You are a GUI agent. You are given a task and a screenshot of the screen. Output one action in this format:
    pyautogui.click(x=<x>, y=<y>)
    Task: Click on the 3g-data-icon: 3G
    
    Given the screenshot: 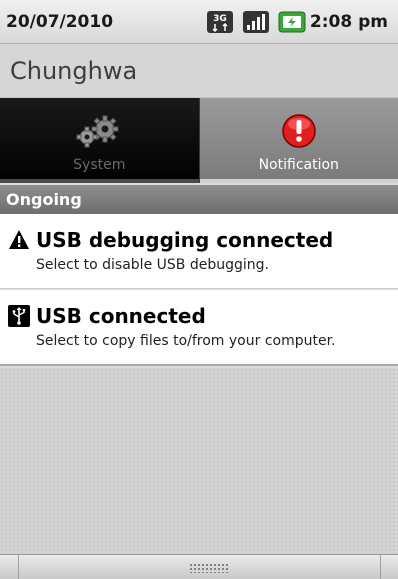 What is the action you would take?
    pyautogui.click(x=220, y=22)
    